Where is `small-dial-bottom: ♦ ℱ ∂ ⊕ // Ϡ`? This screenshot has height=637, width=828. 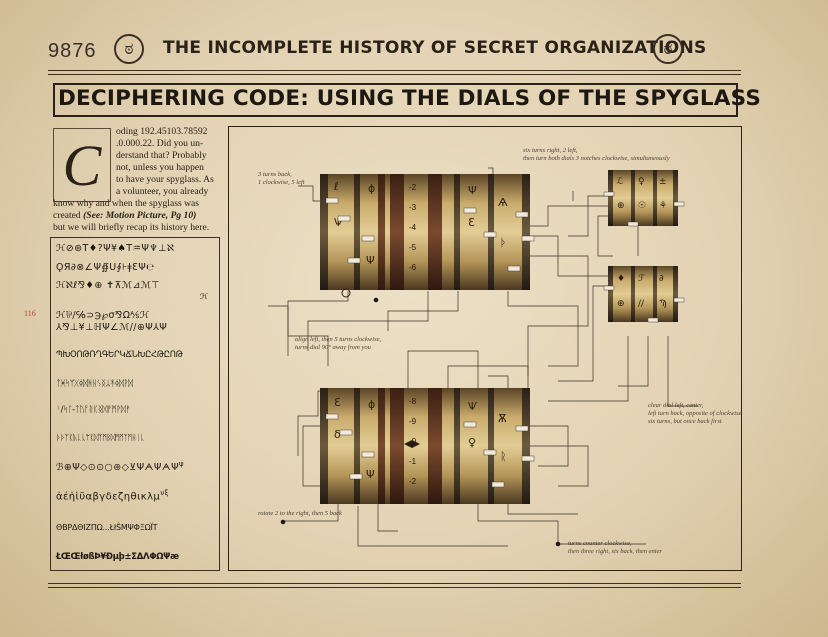 small-dial-bottom: ♦ ℱ ∂ ⊕ // Ϡ is located at coordinates (644, 294).